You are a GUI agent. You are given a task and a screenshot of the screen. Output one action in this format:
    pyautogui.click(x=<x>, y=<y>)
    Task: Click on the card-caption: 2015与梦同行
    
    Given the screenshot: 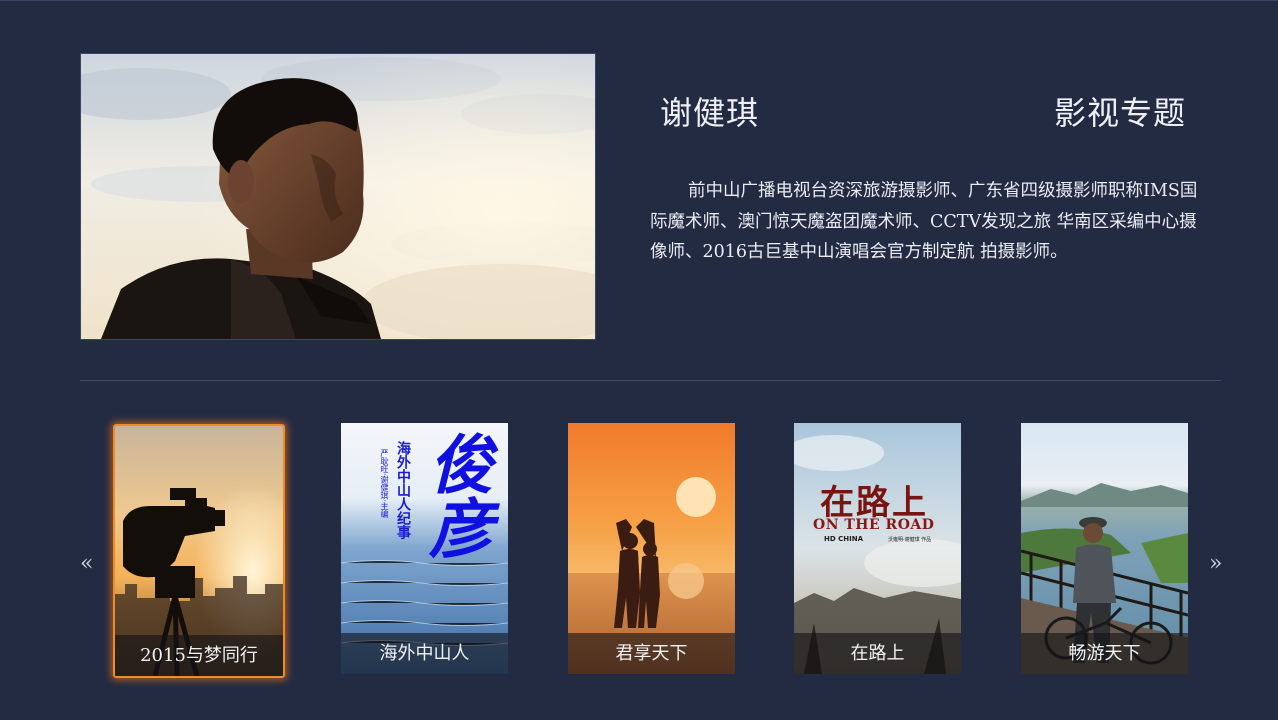 What is the action you would take?
    pyautogui.click(x=199, y=655)
    